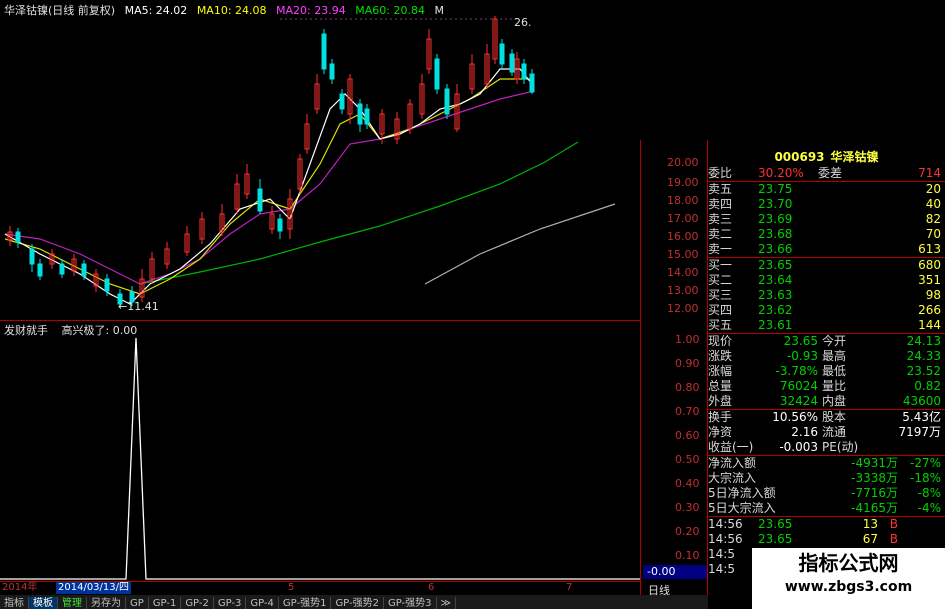  What do you see at coordinates (357, 603) in the screenshot?
I see `tab-gp-strong-2: GP-强势2` at bounding box center [357, 603].